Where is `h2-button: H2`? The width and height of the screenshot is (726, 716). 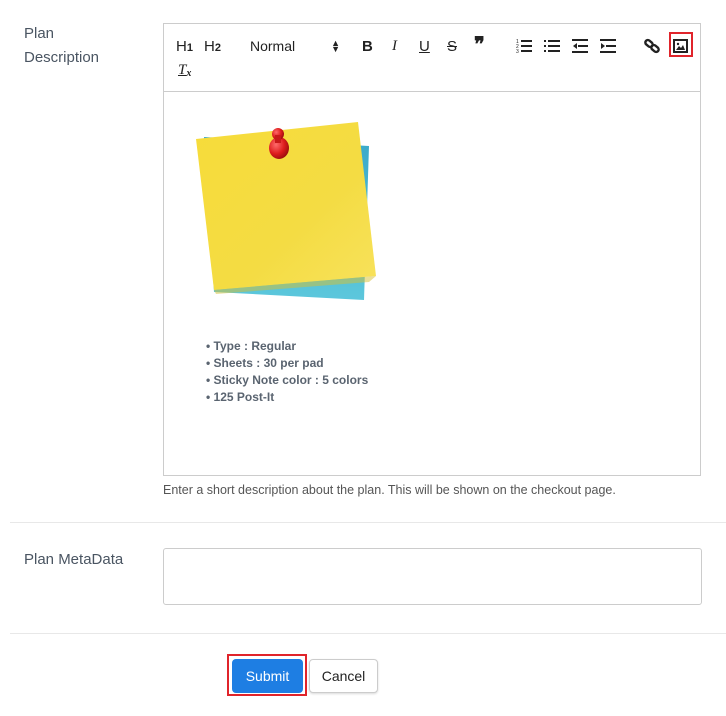 h2-button: H2 is located at coordinates (212, 46).